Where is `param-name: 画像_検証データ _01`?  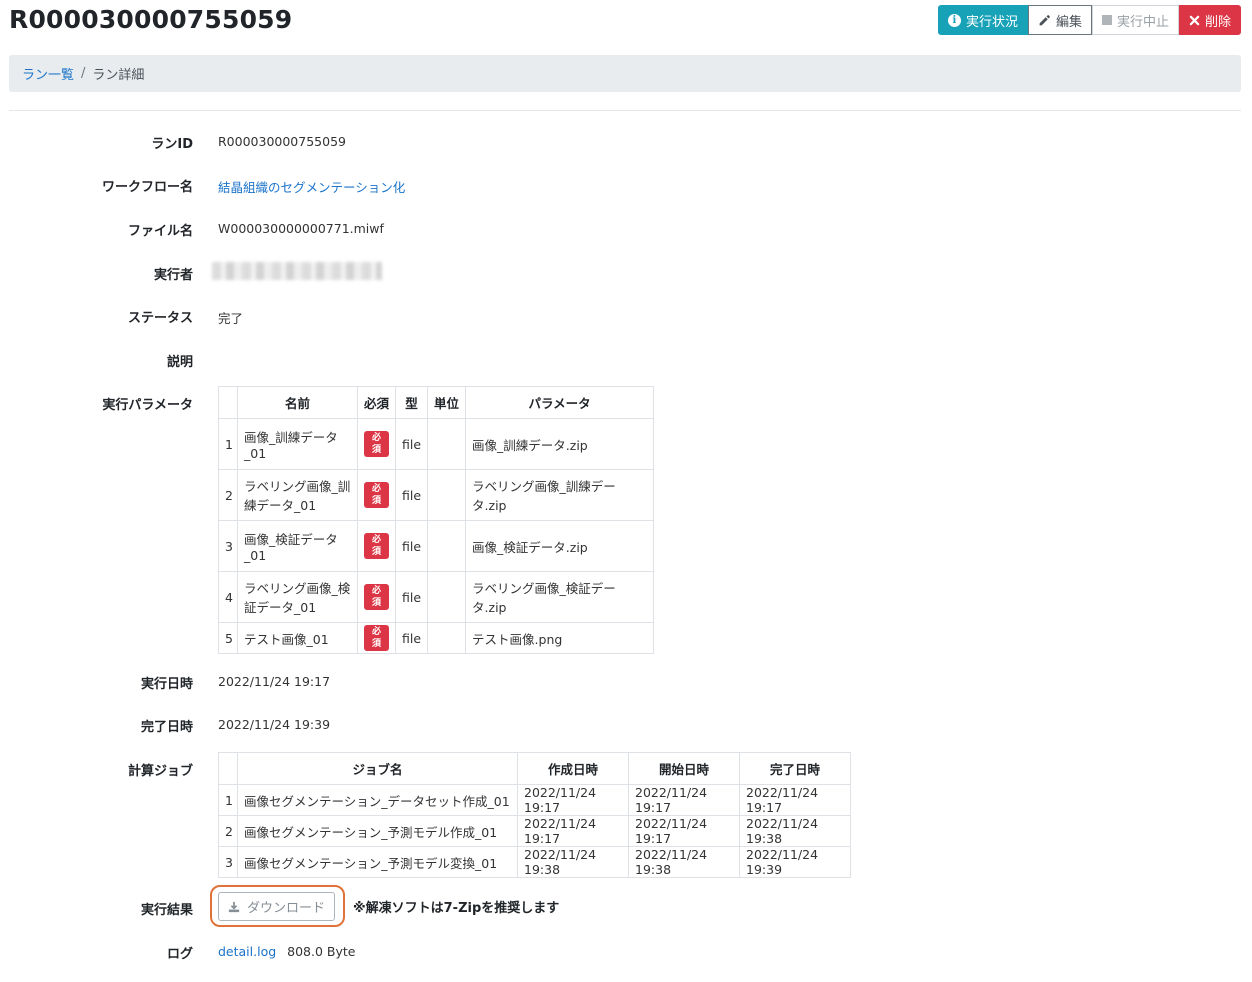
param-name: 画像_検証データ _01 is located at coordinates (297, 546).